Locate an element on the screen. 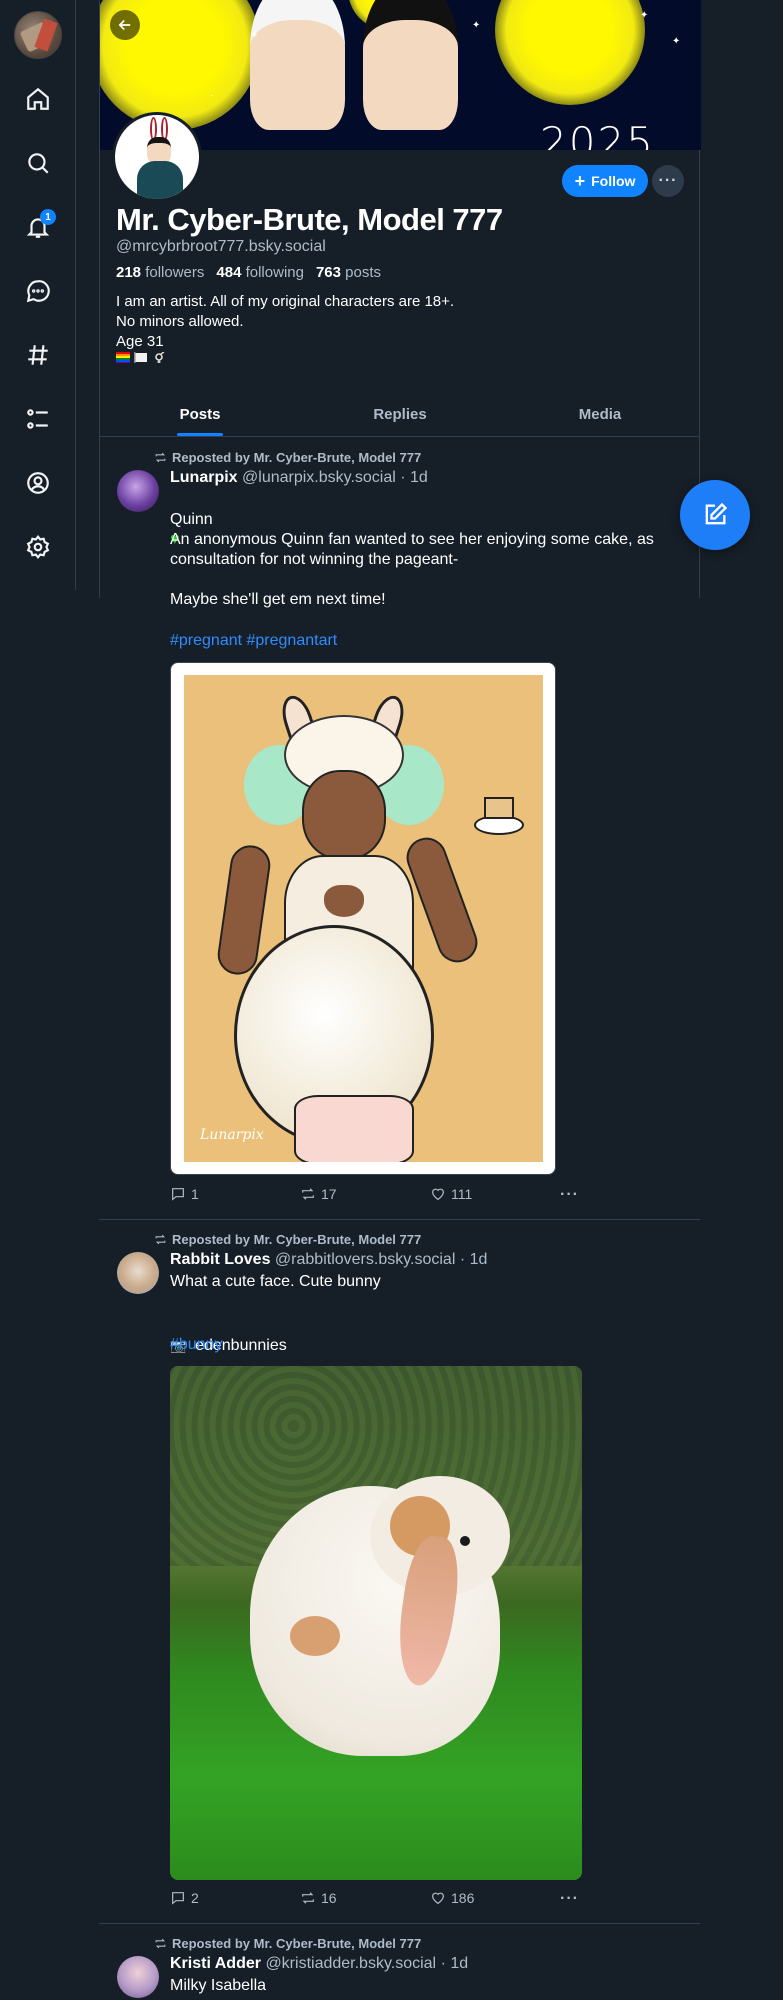 The height and width of the screenshot is (2000, 783). back-button is located at coordinates (125, 25).